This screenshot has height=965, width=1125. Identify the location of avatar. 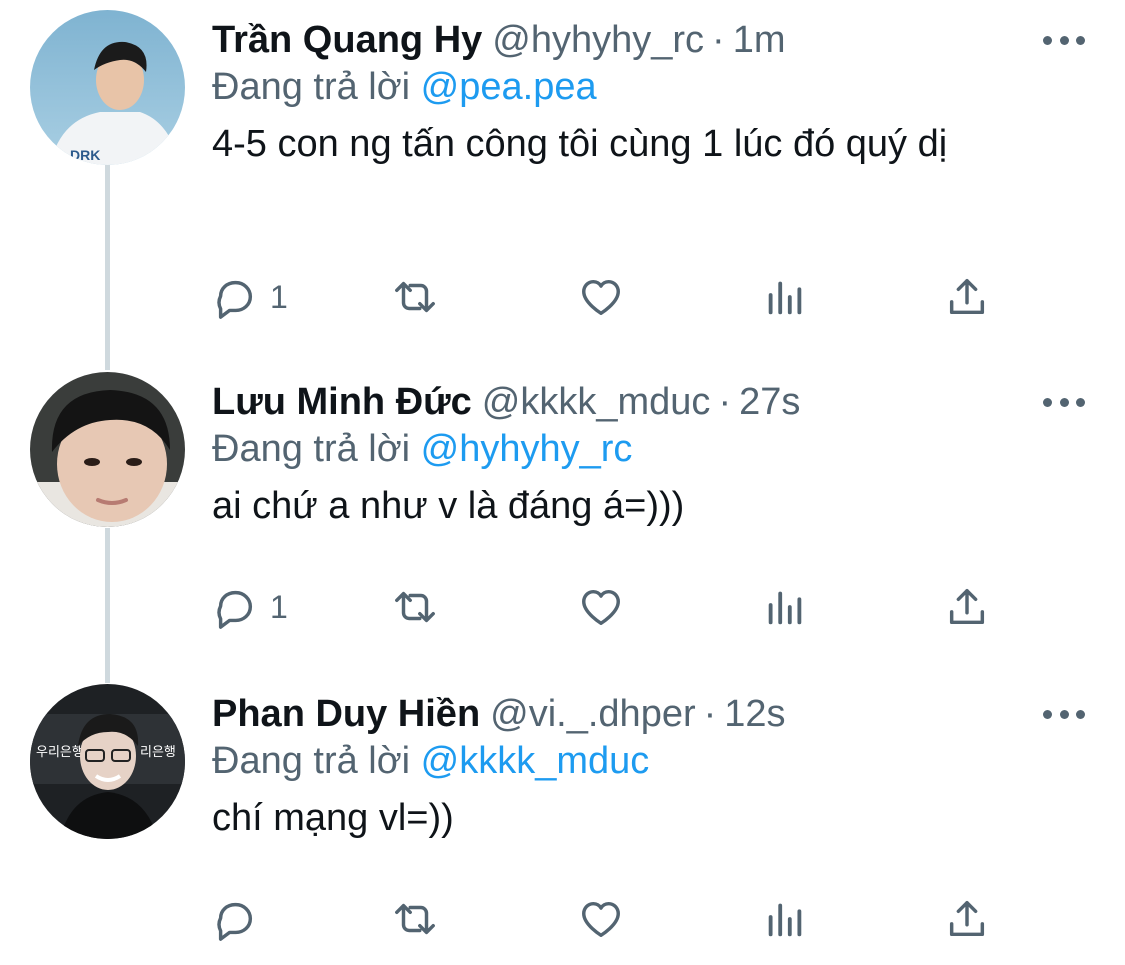
(107, 449).